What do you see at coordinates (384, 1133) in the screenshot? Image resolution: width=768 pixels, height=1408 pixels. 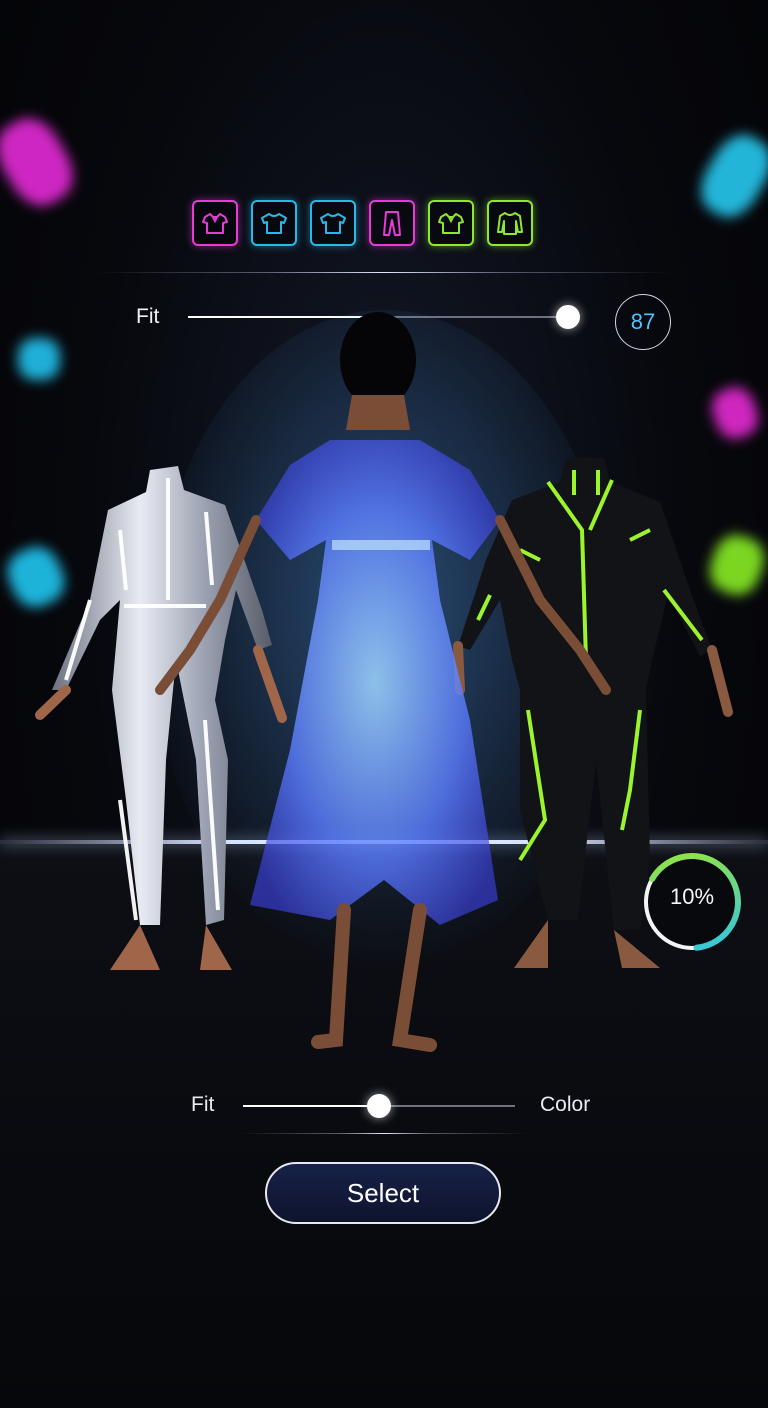 I see `divider` at bounding box center [384, 1133].